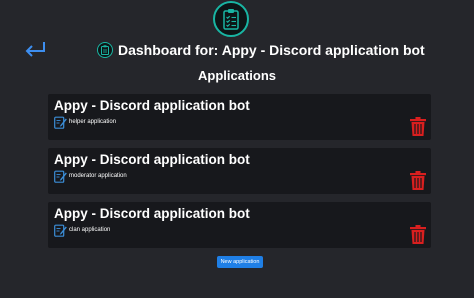  What do you see at coordinates (90, 230) in the screenshot?
I see `application-subtitle: clan application` at bounding box center [90, 230].